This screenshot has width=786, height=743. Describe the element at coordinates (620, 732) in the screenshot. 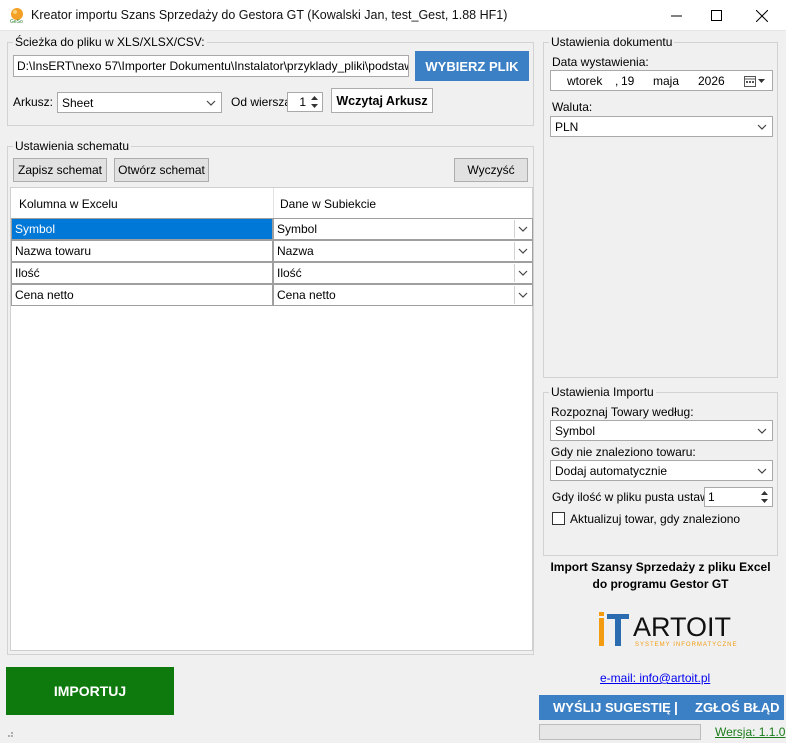

I see `progress-bar` at that location.